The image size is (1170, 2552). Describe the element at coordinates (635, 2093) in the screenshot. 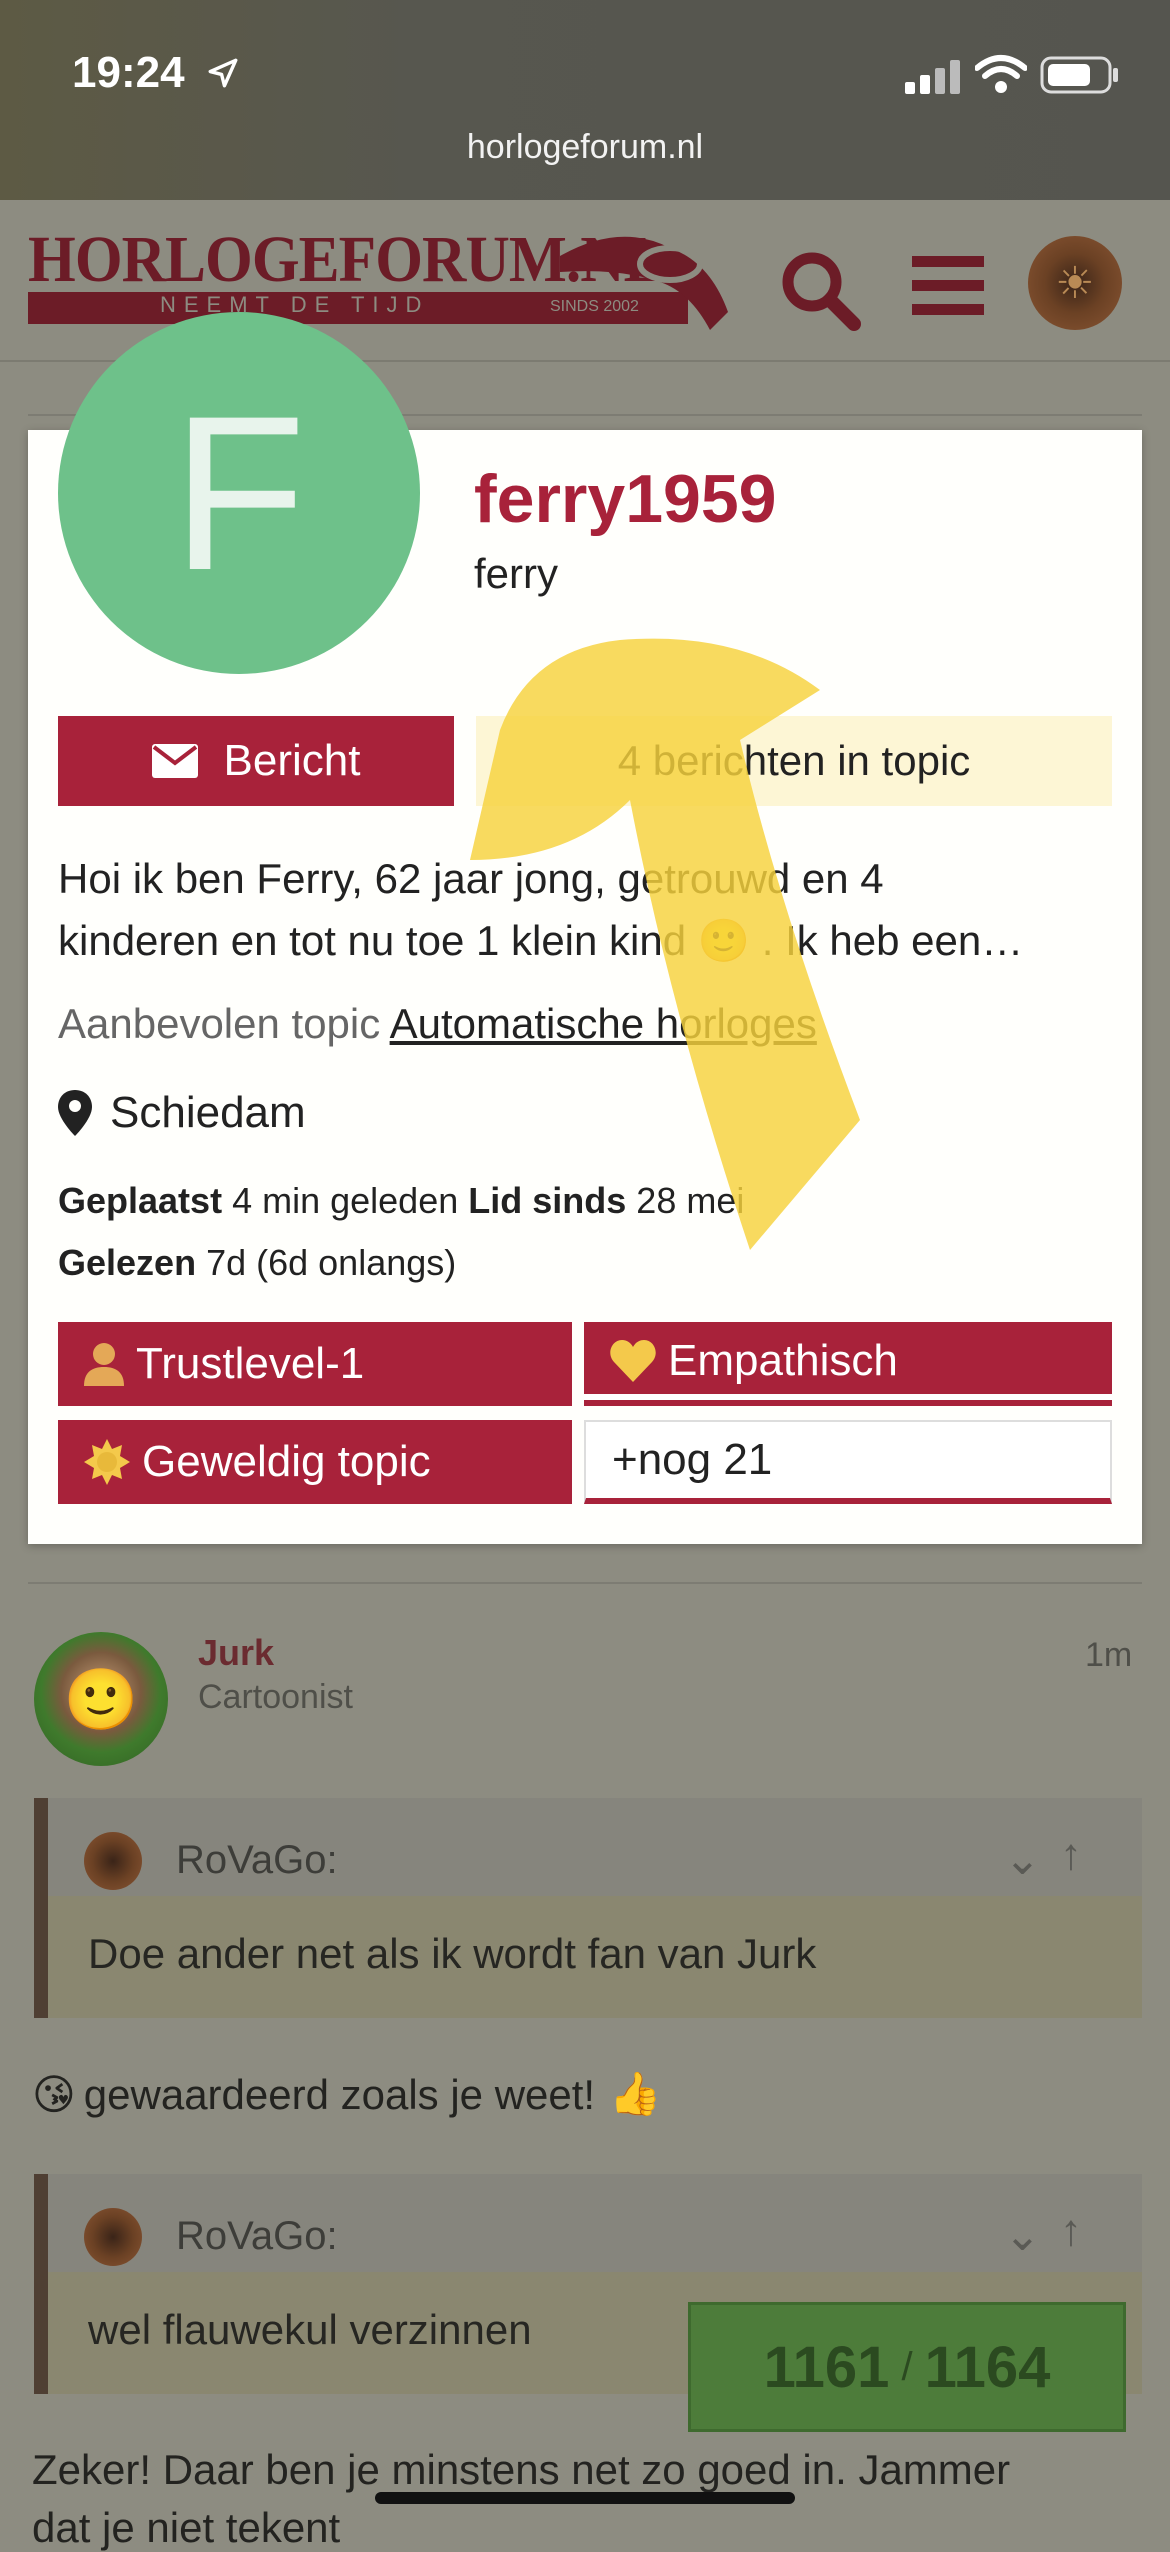

I see `thumbs-up-emoji-icon: 👍` at that location.